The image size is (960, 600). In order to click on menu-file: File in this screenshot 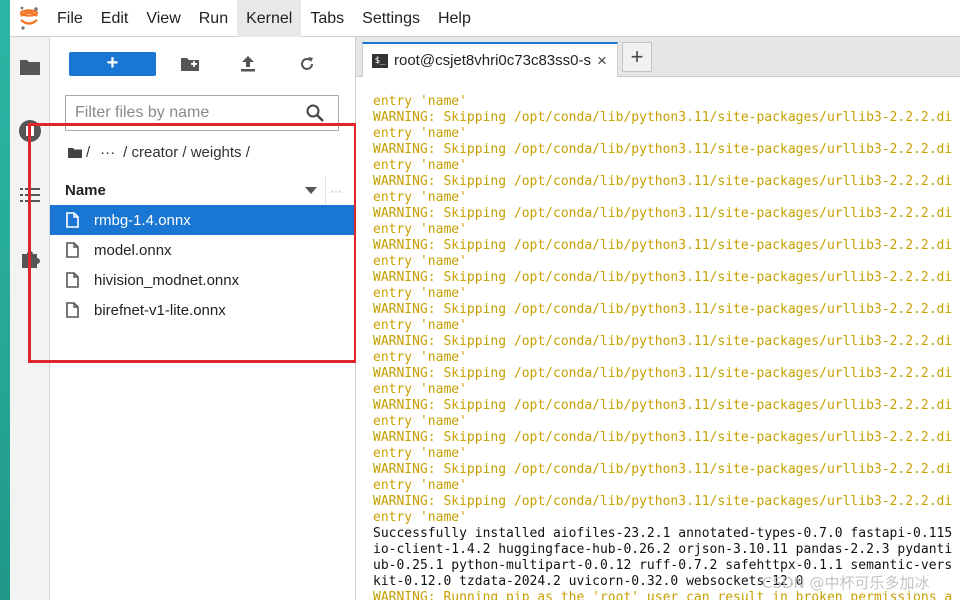, I will do `click(70, 18)`.